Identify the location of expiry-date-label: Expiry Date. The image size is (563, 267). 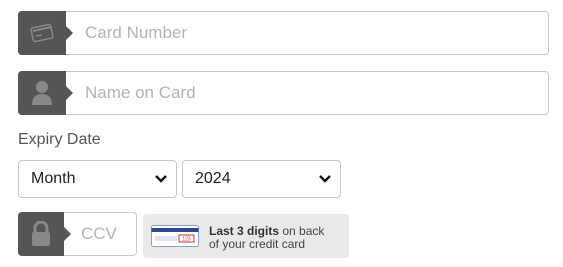
(59, 139).